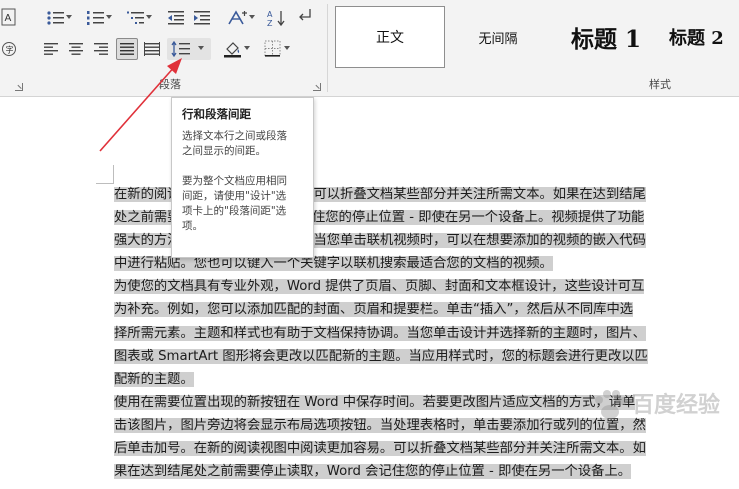  I want to click on multilevel-list-icon, so click(136, 18).